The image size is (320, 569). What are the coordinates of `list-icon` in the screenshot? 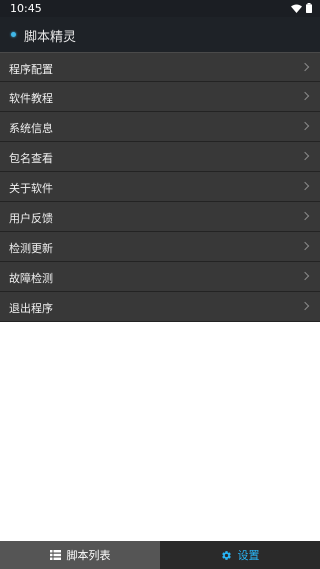 It's located at (55, 555).